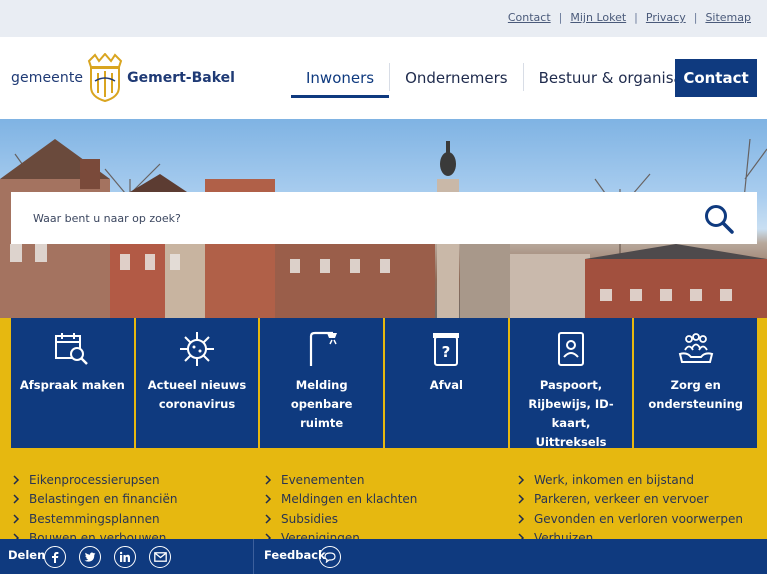  I want to click on linkedin-icon, so click(125, 557).